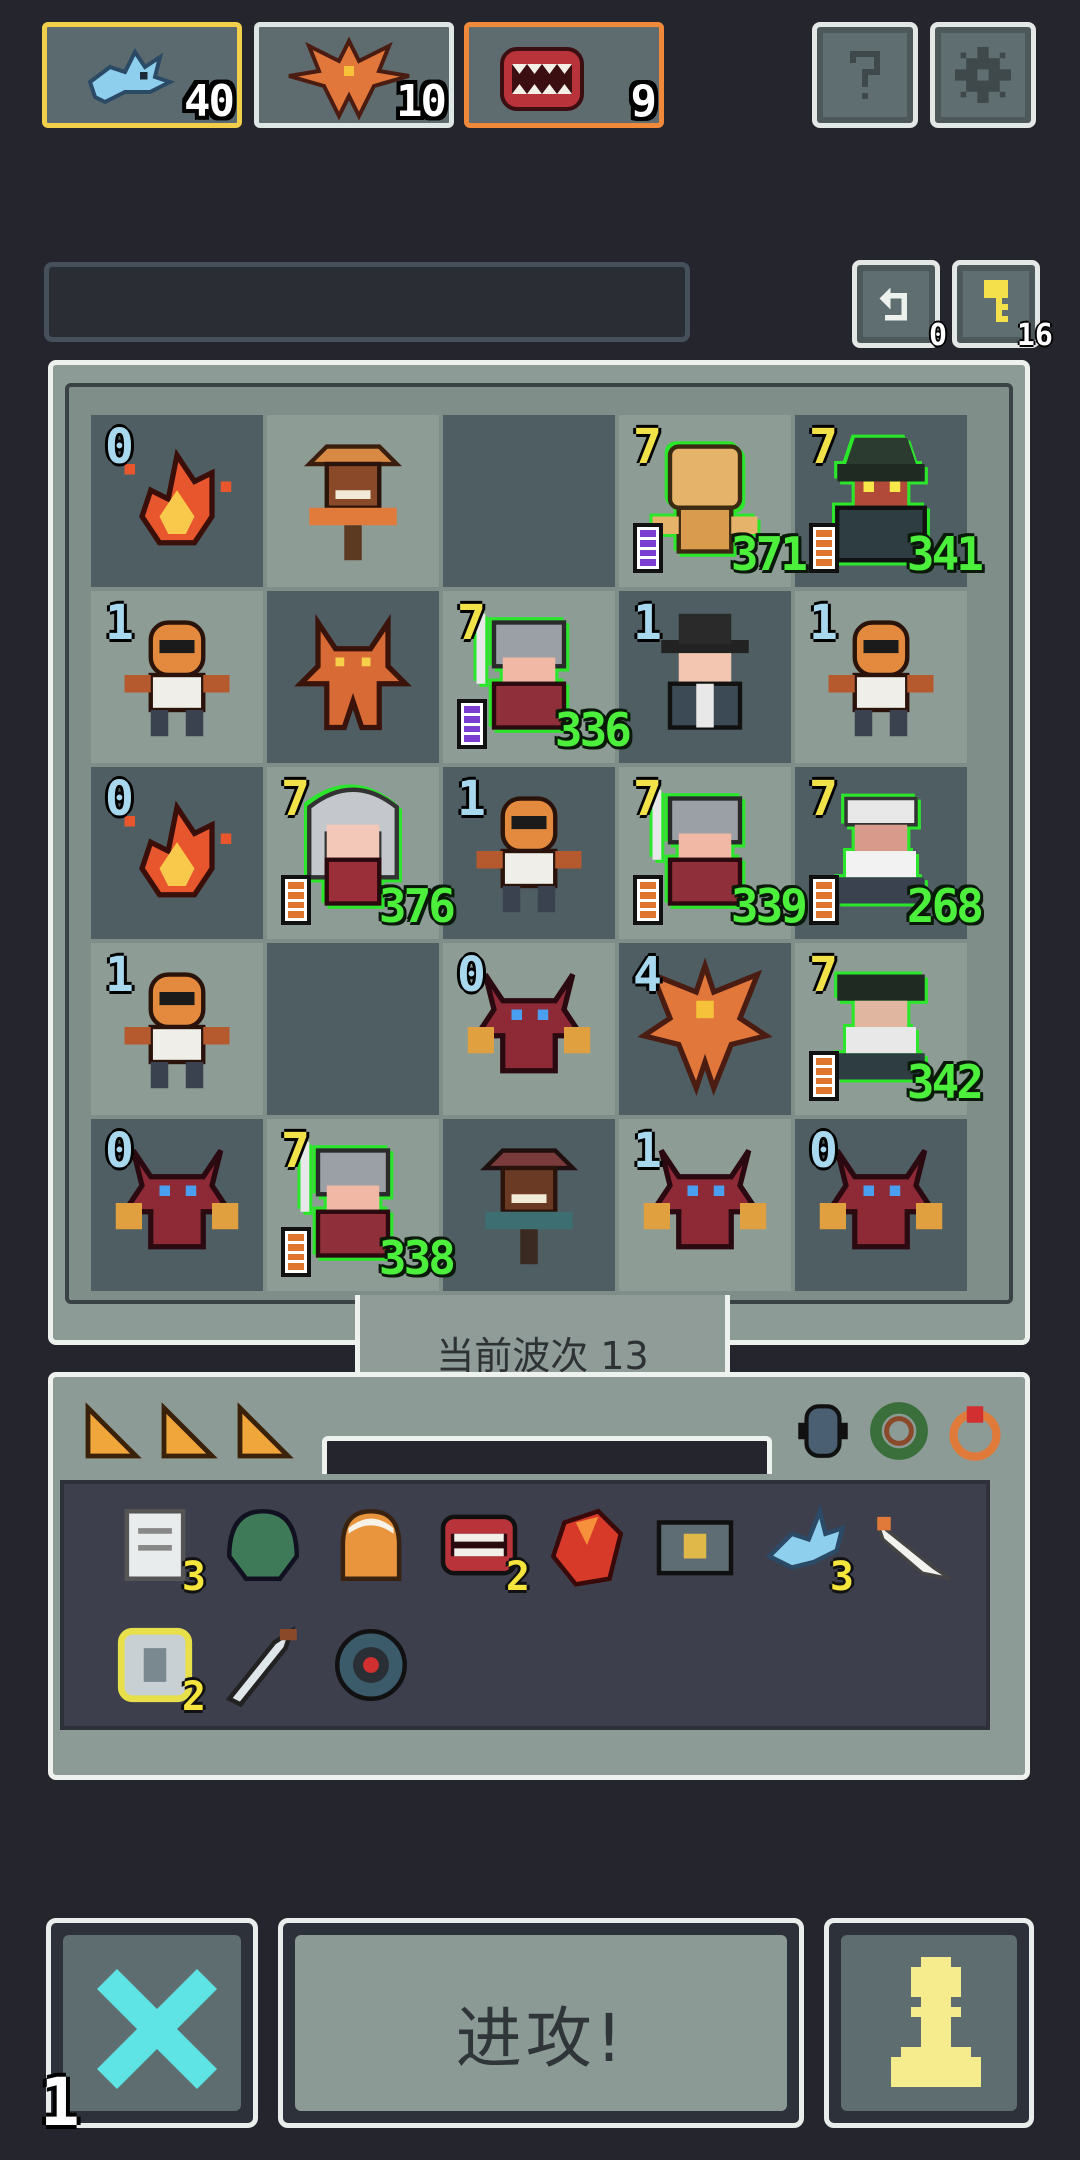 The height and width of the screenshot is (2160, 1080). Describe the element at coordinates (158, 1670) in the screenshot. I see `armor-plate-icon: 2` at that location.